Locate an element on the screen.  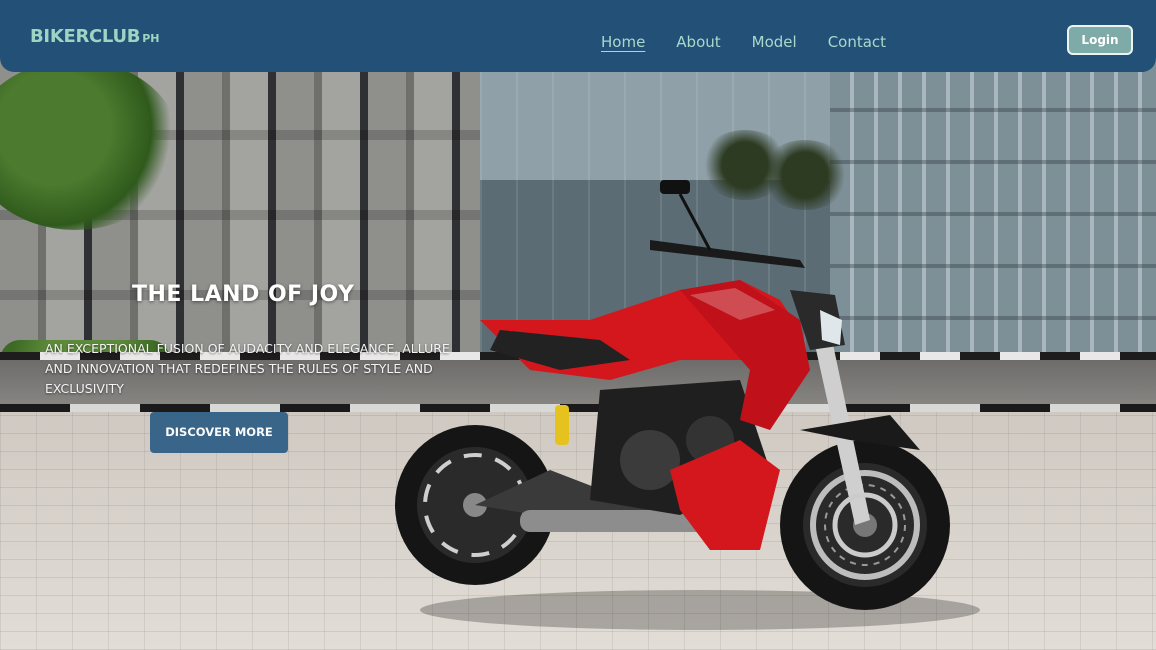
brand-name: BIKERCLUB is located at coordinates (85, 36).